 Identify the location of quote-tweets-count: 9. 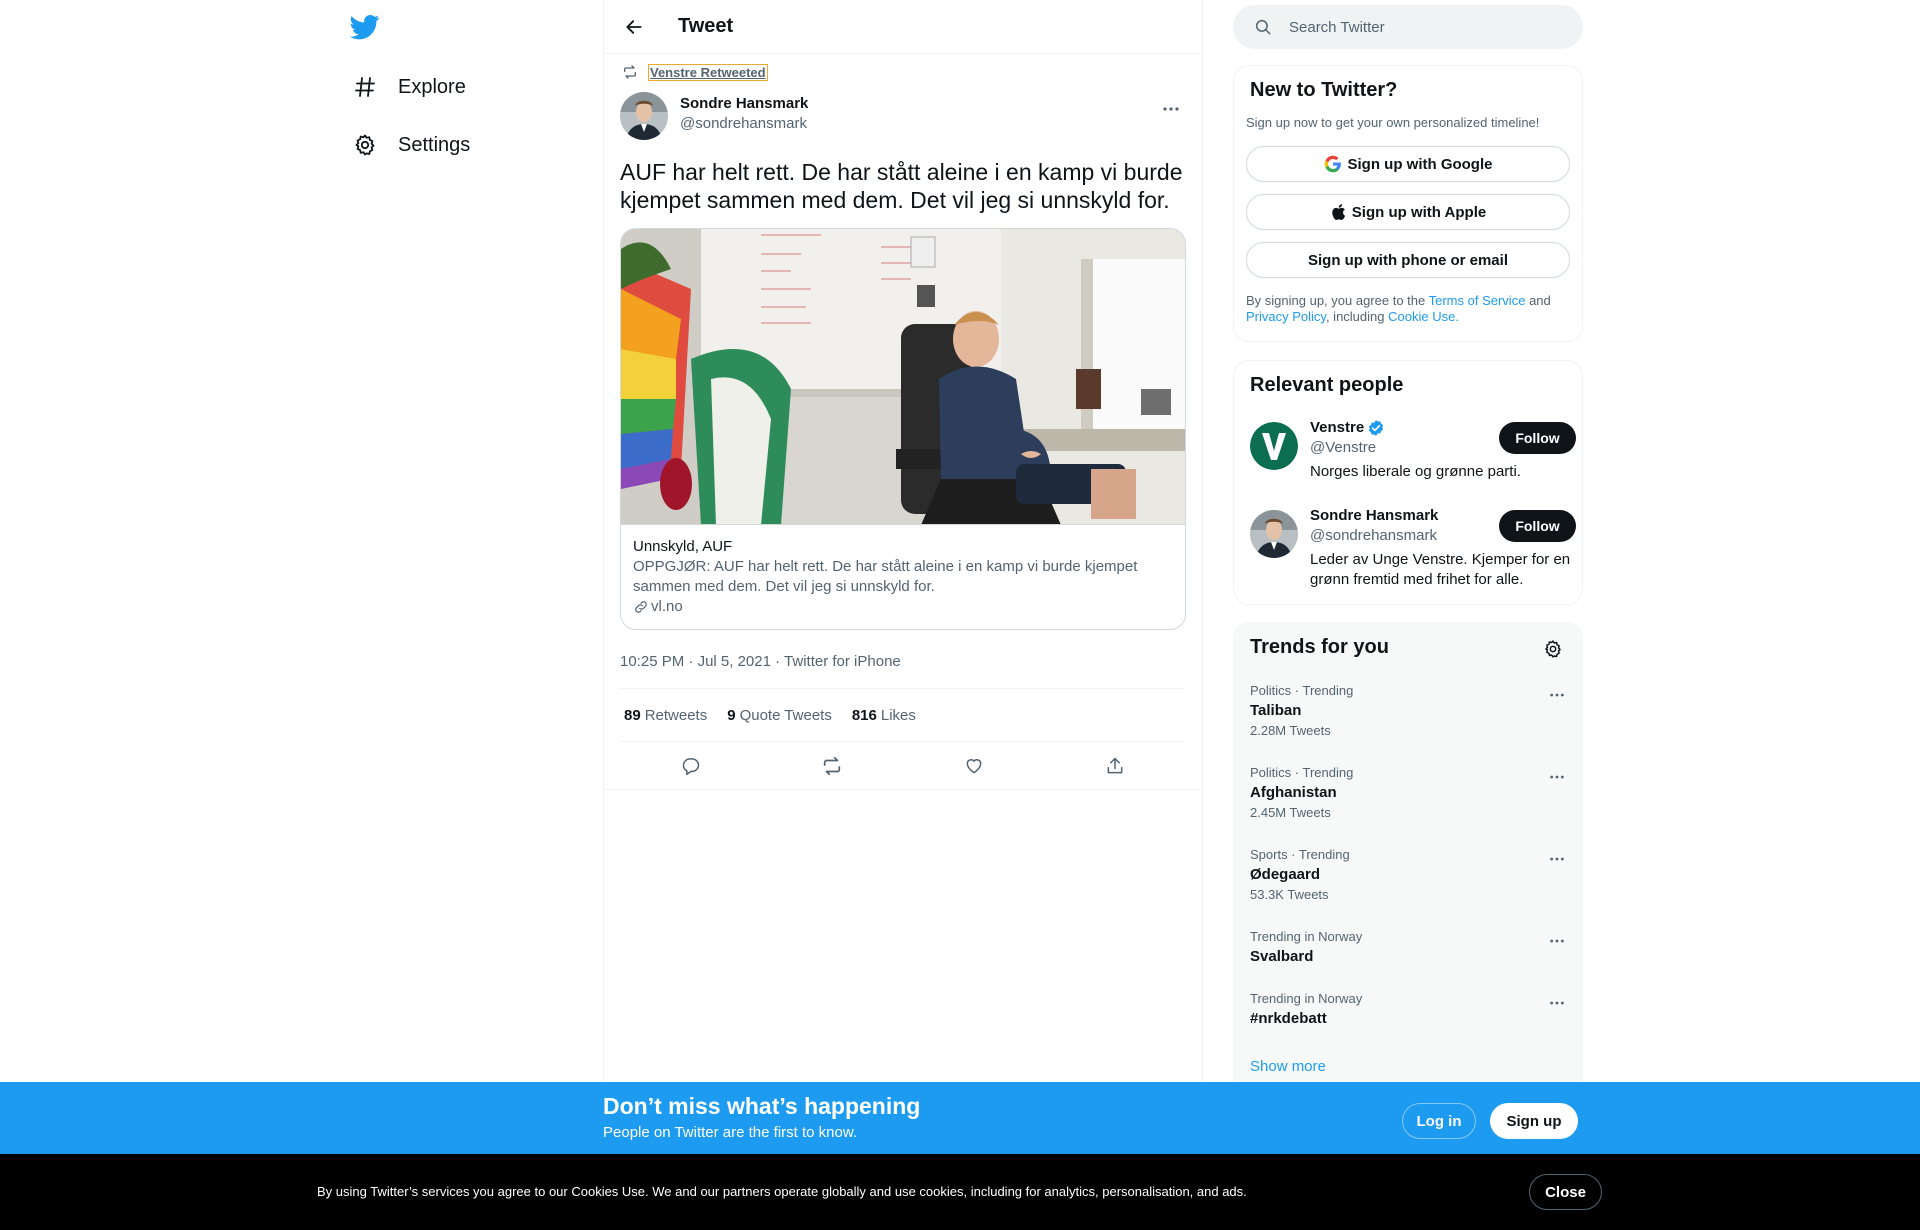
(731, 715).